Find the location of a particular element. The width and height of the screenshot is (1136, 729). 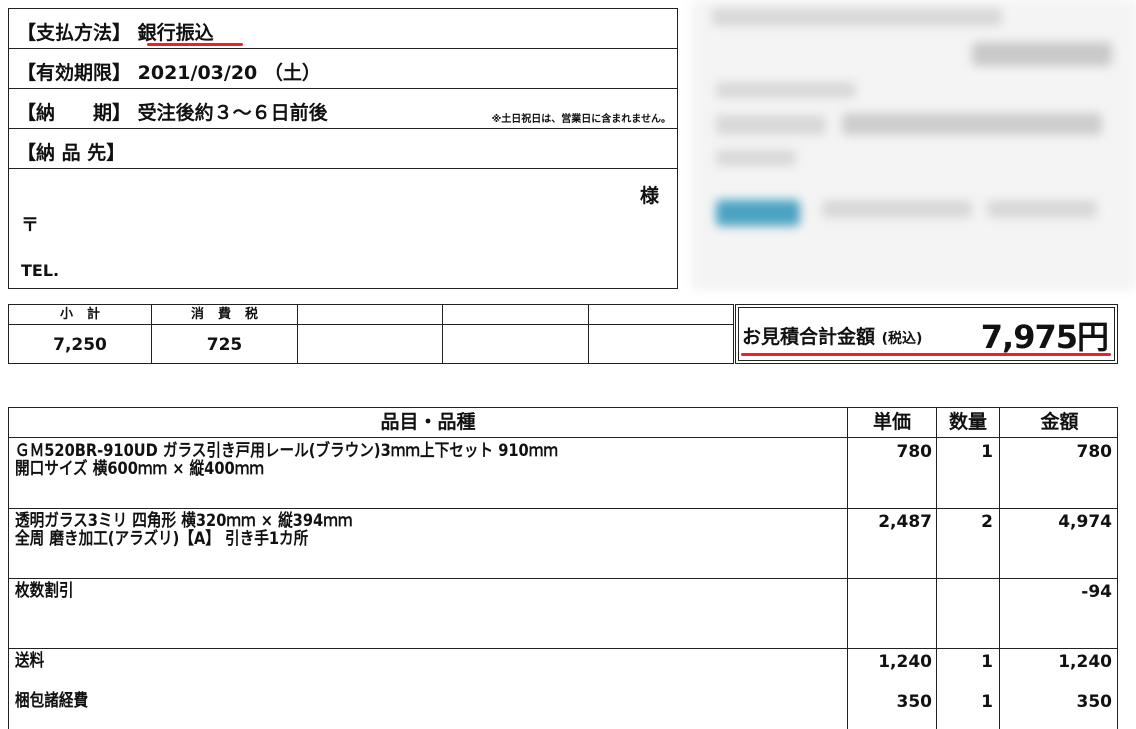

expiry-label: 【有効期限】 is located at coordinates (74, 73).